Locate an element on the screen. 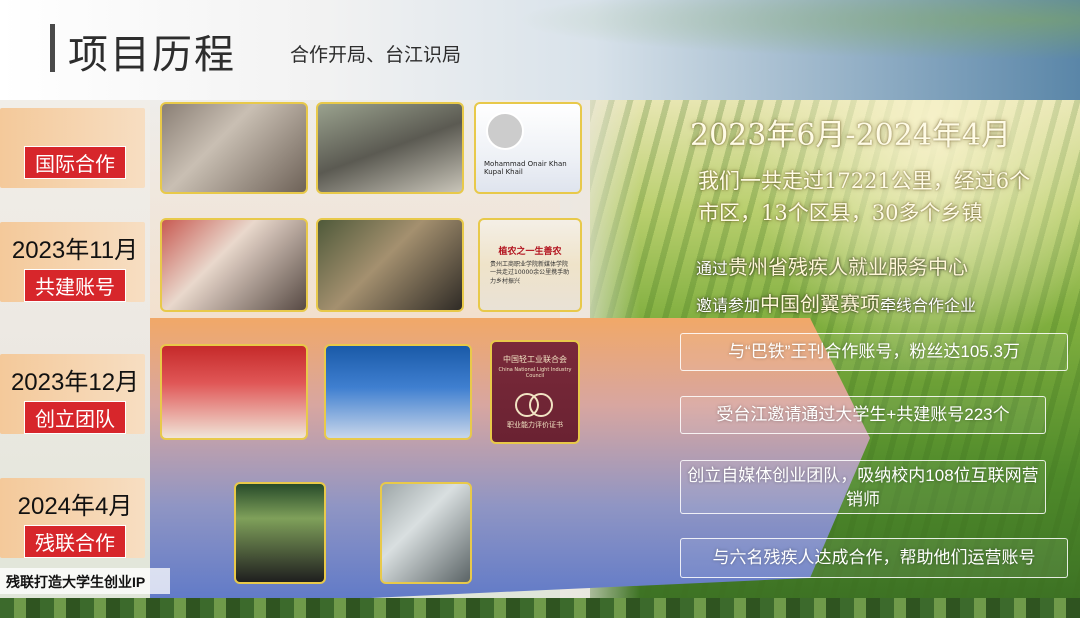  milestone-year: 2023年11月 is located at coordinates (75, 250).